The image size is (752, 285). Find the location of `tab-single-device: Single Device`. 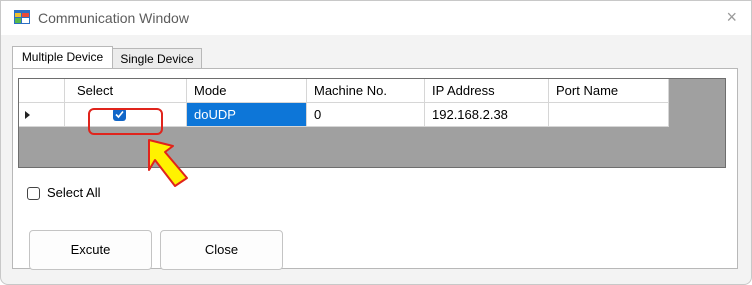

tab-single-device: Single Device is located at coordinates (157, 58).